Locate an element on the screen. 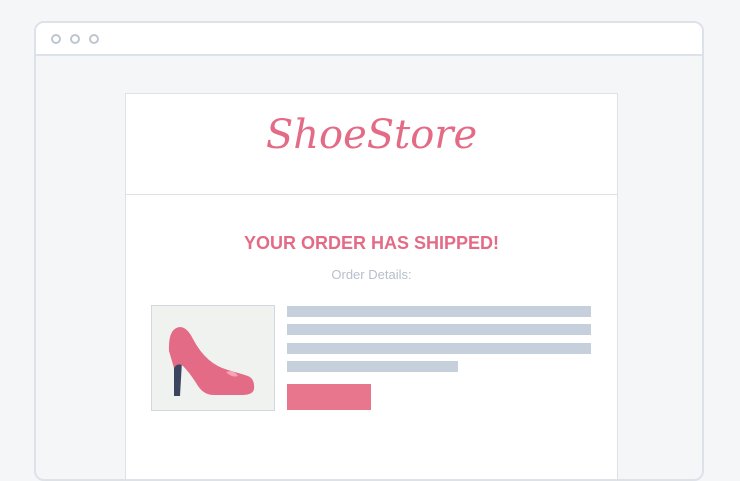 Image resolution: width=740 pixels, height=481 pixels. browser-titlebar is located at coordinates (369, 39).